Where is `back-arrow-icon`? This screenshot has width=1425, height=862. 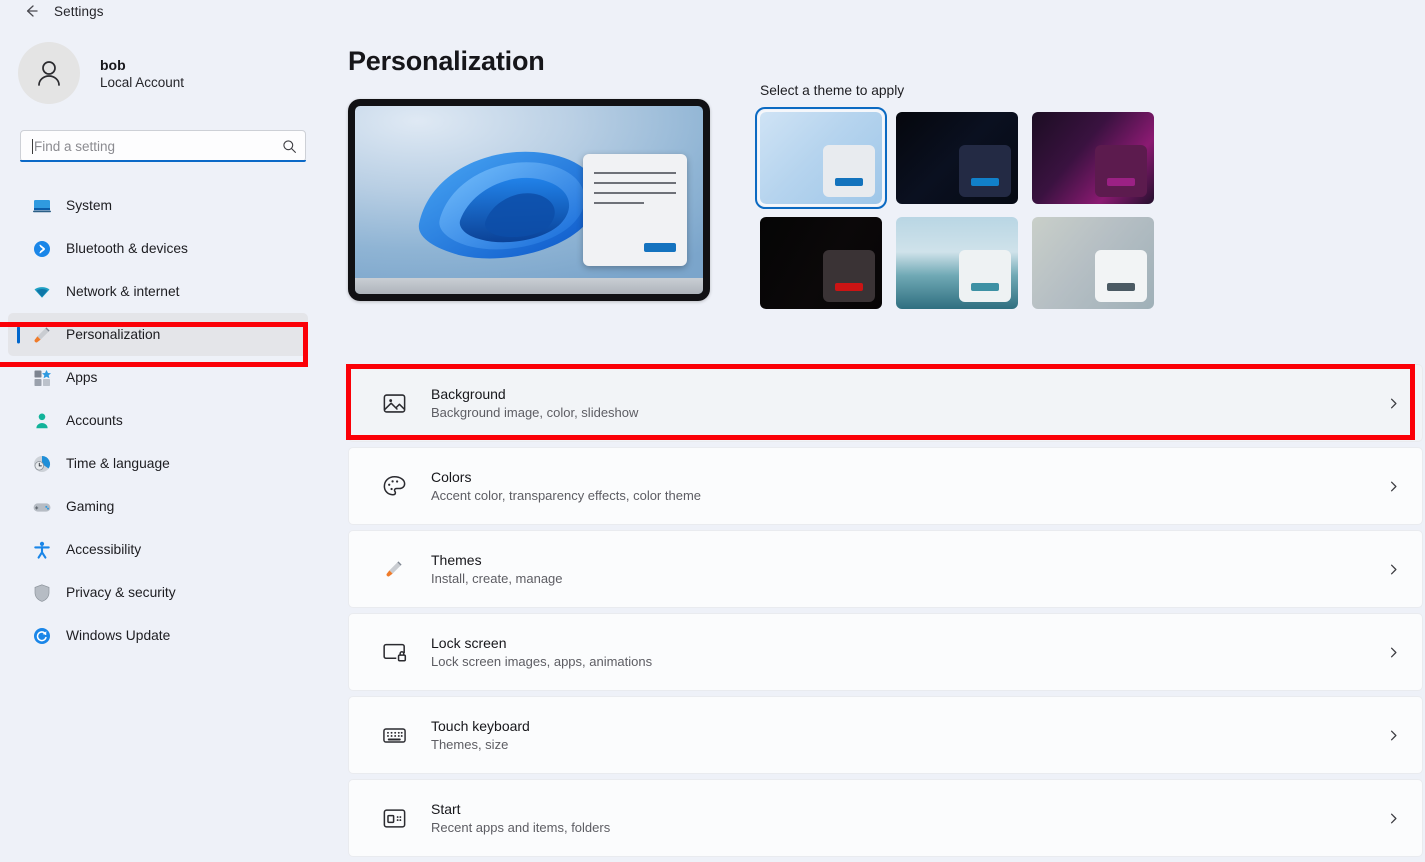
back-arrow-icon is located at coordinates (31, 11).